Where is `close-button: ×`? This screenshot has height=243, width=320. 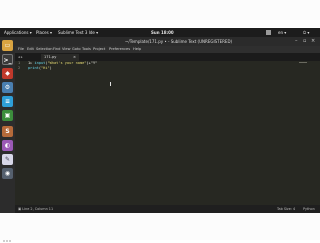
close-button: × is located at coordinates (313, 41).